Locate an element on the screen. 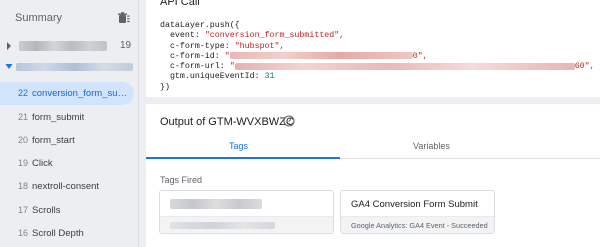  sidebar-event-20: 20 form_start is located at coordinates (69, 140).